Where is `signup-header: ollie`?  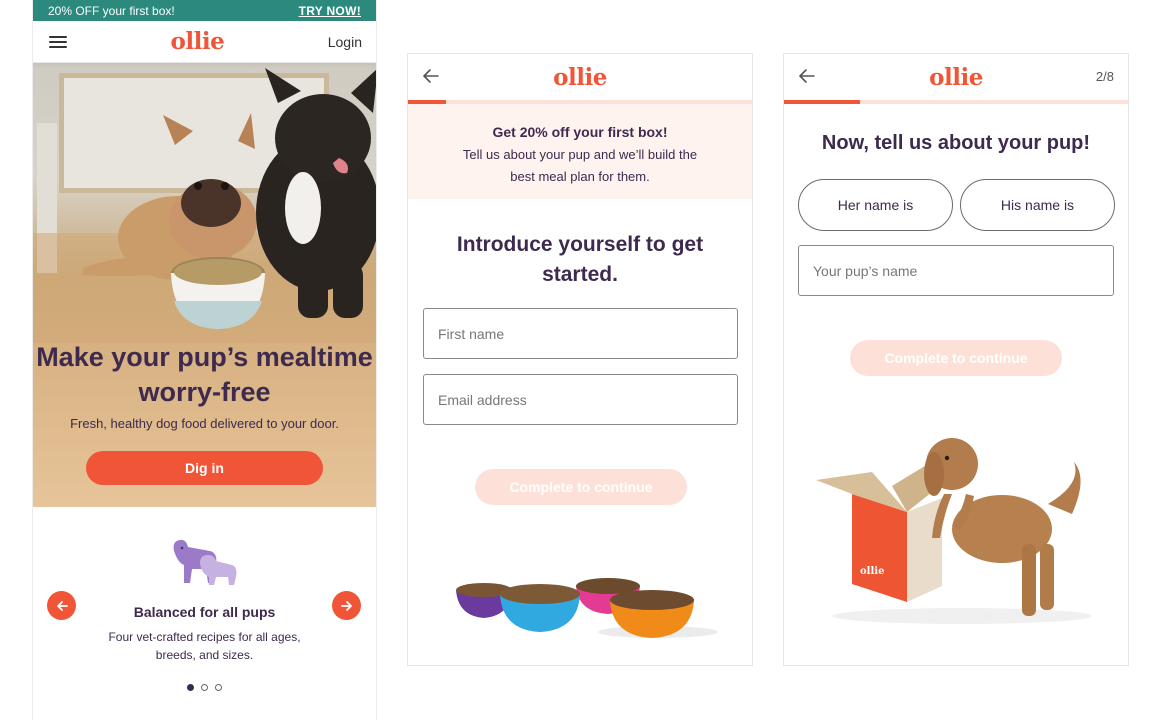
signup-header: ollie is located at coordinates (580, 77).